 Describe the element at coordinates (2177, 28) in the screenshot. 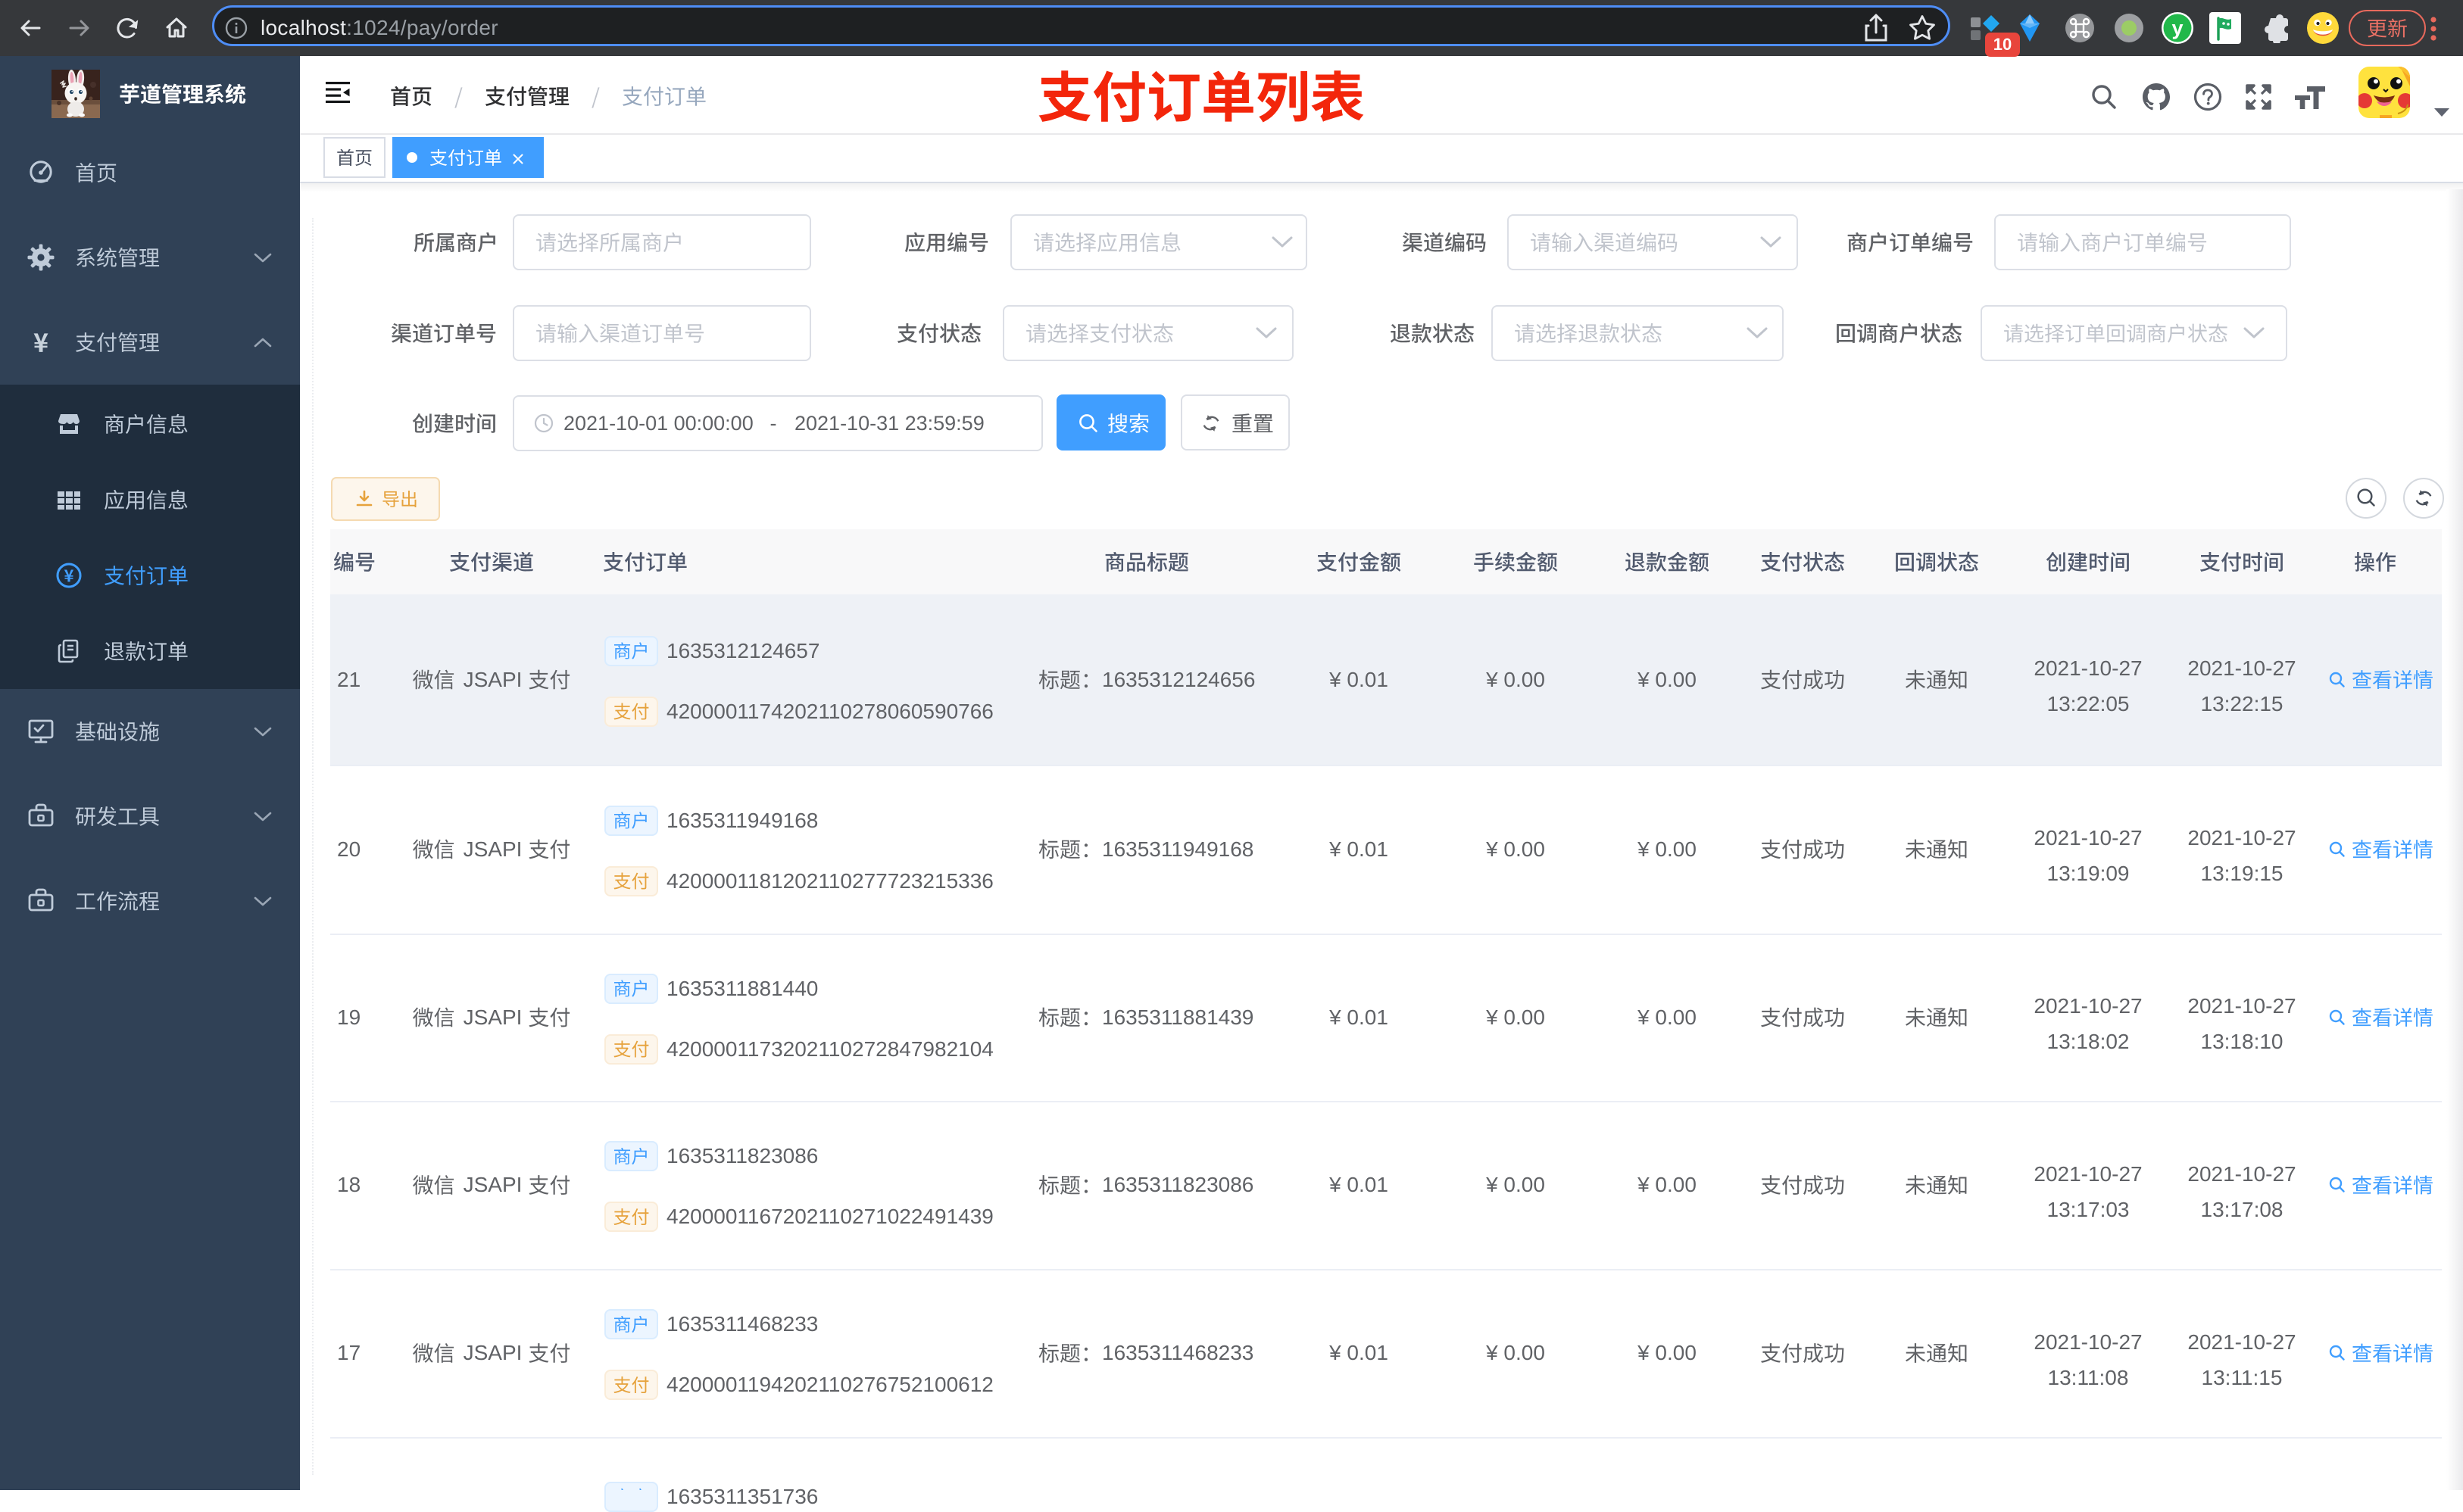

I see `svg-text: y` at that location.